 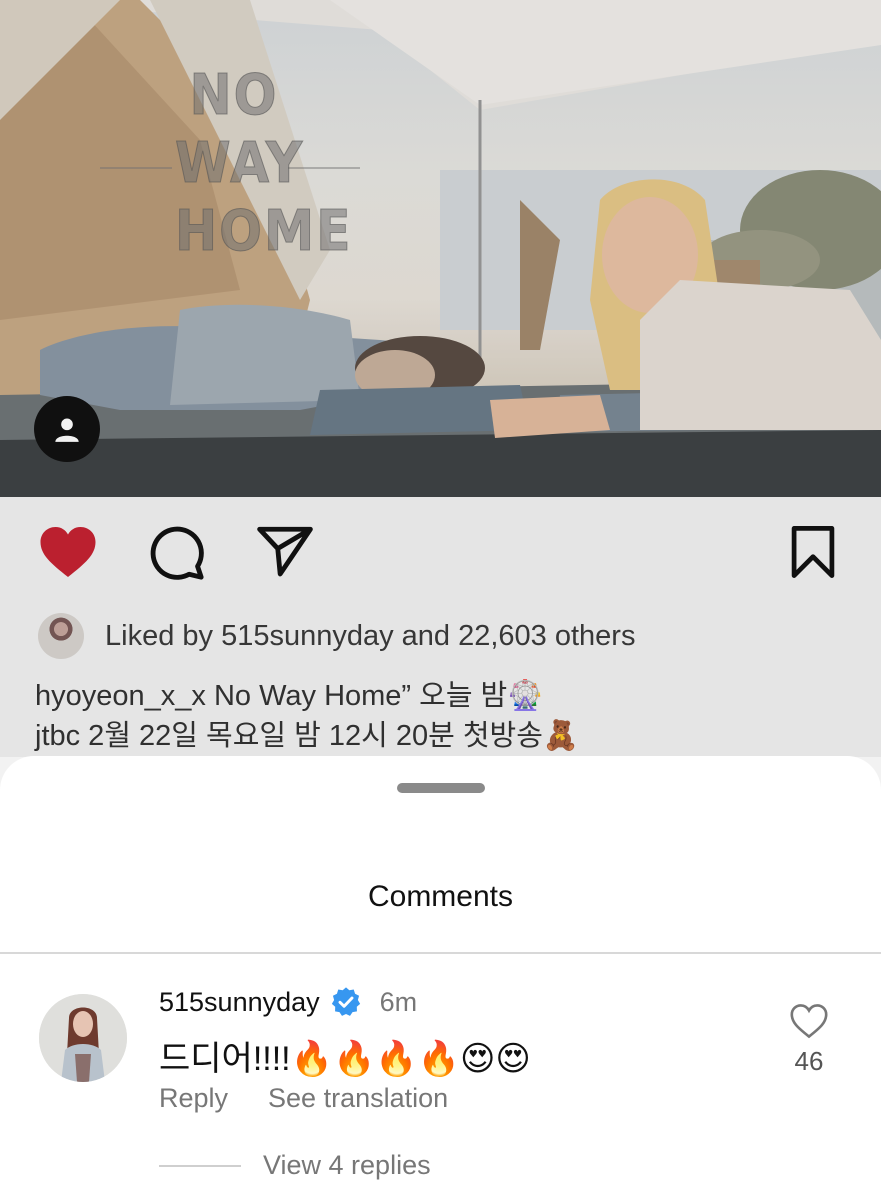 I want to click on comment-header: 515sunnyday 6m, so click(x=288, y=1002).